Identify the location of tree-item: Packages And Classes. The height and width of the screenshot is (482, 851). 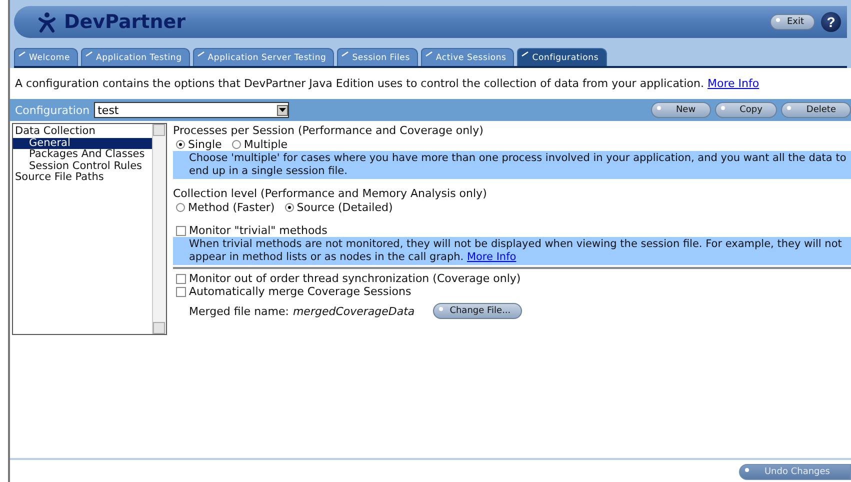
(82, 154).